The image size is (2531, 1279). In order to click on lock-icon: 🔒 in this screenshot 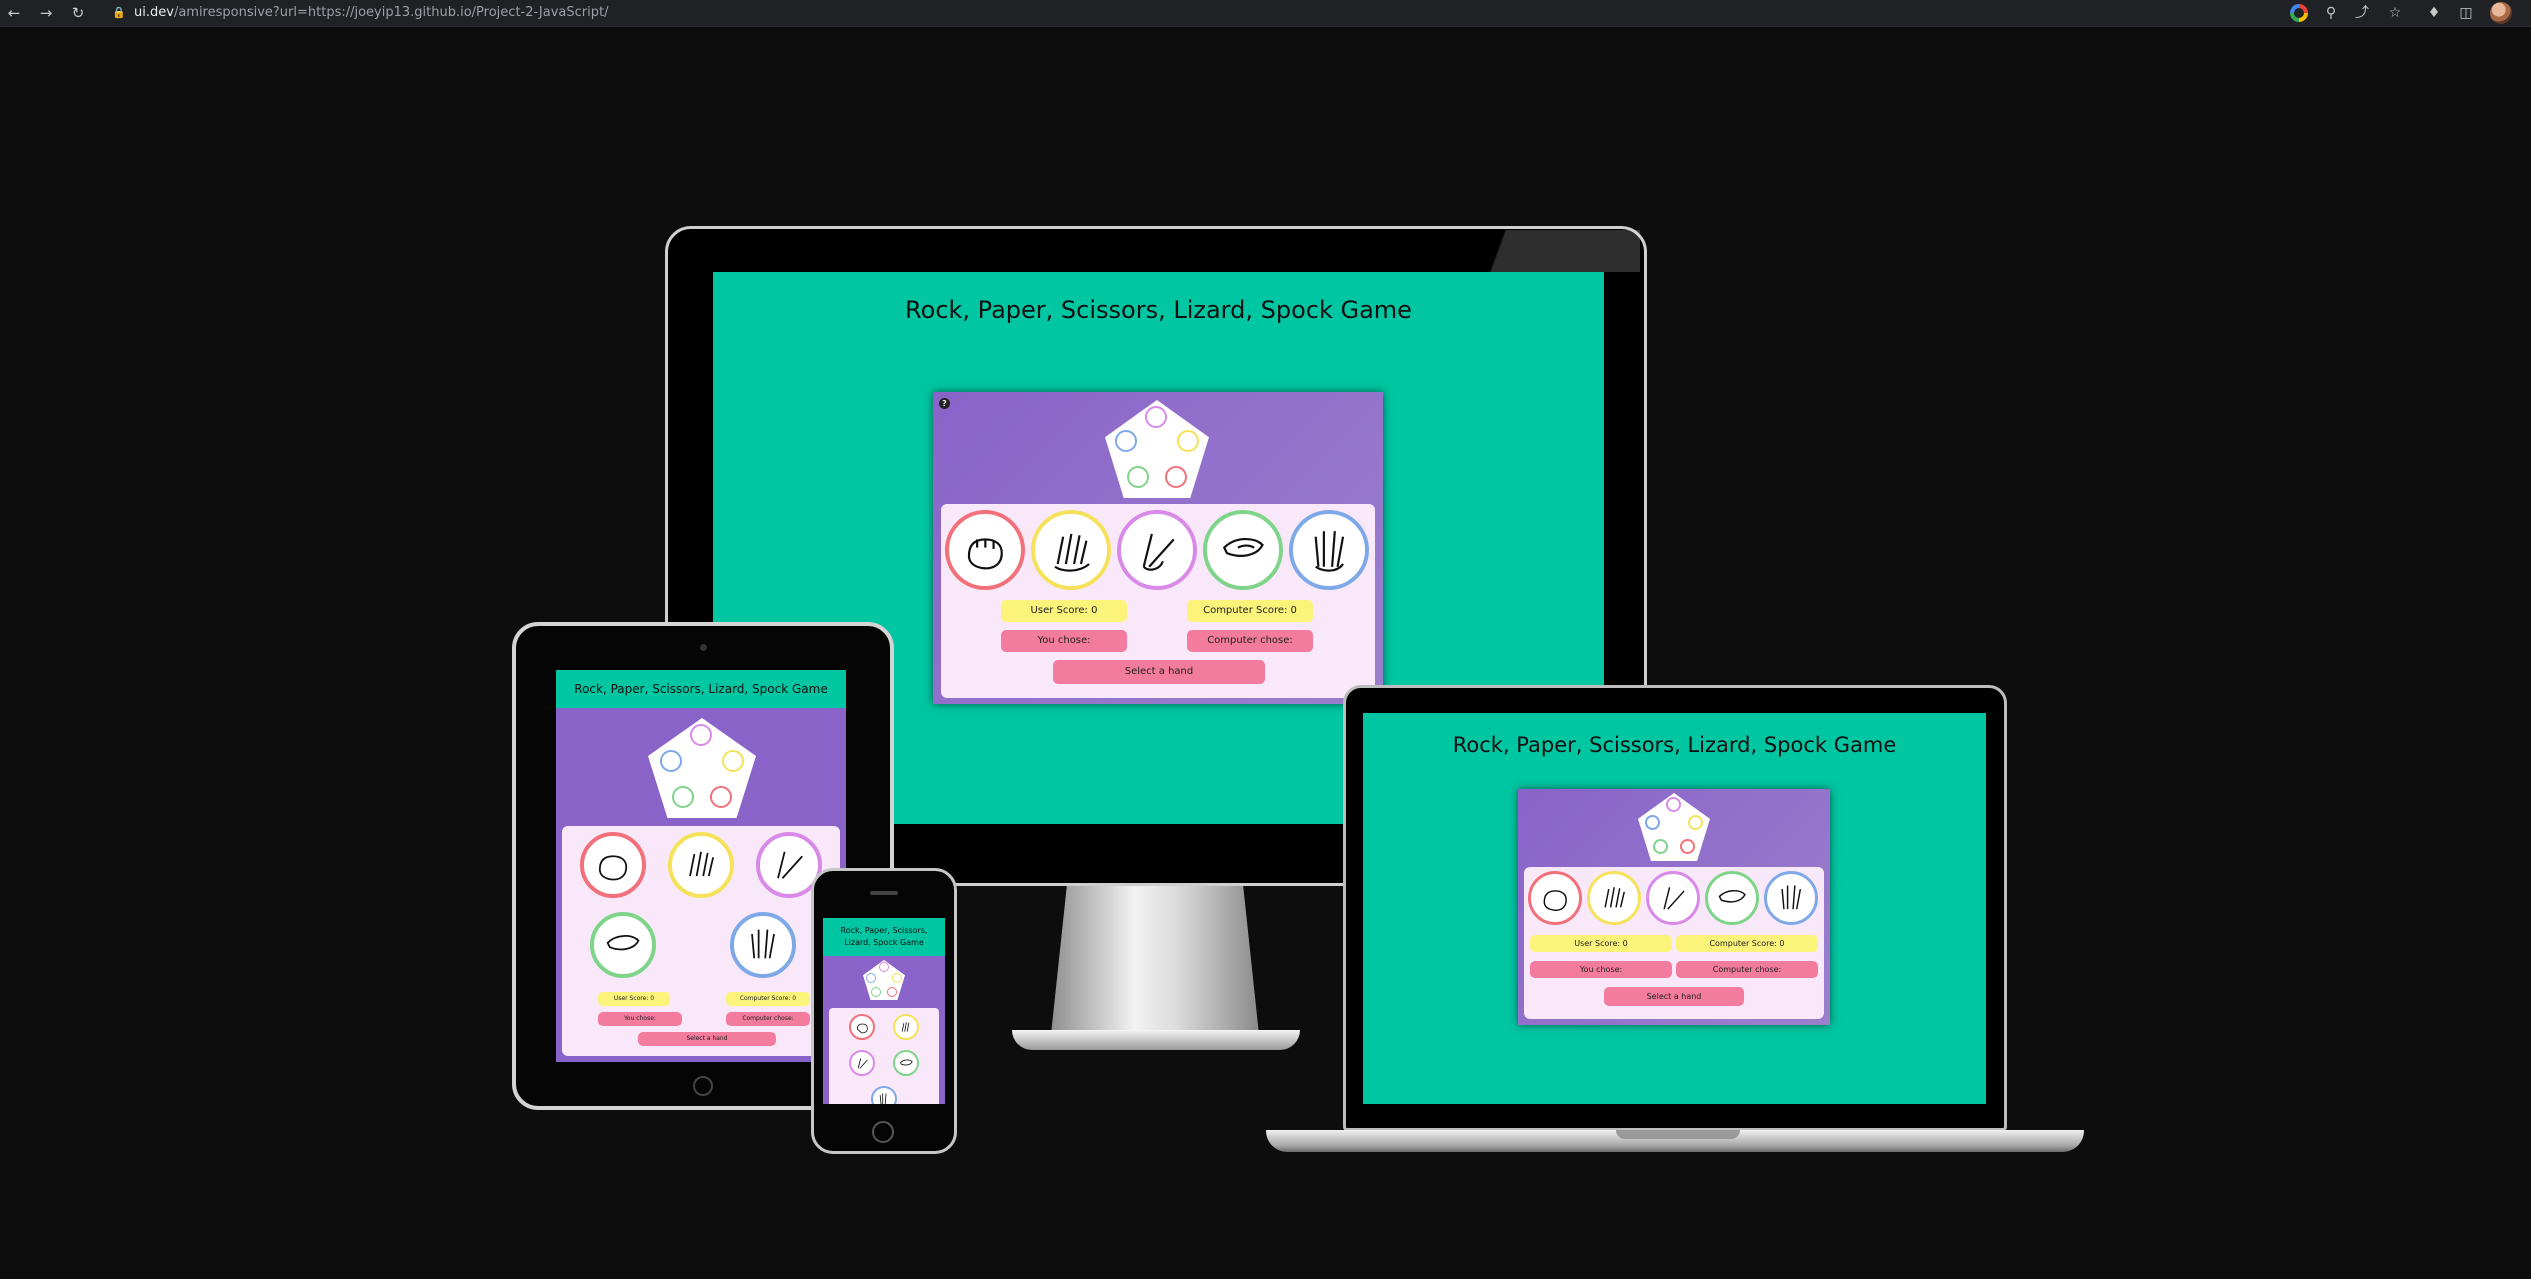, I will do `click(119, 12)`.